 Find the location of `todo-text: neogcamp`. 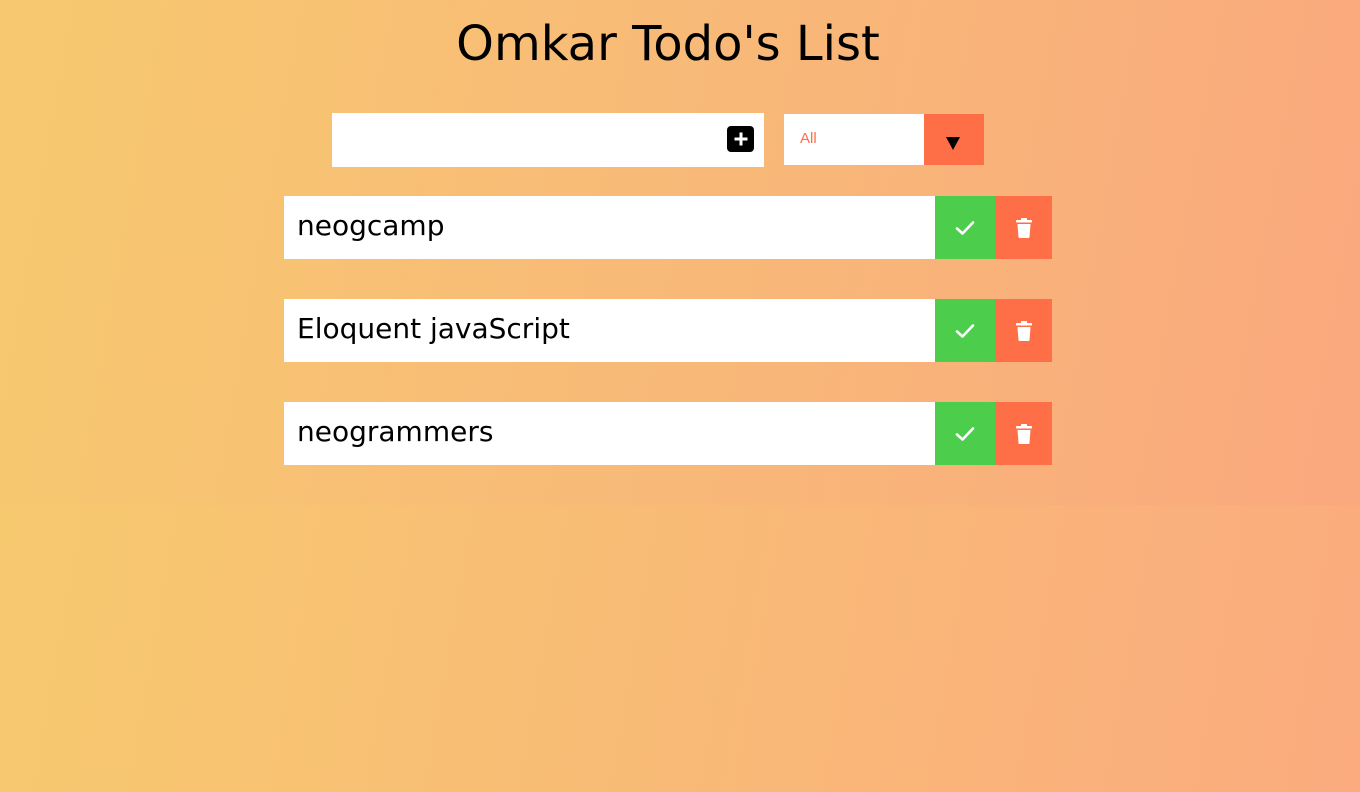

todo-text: neogcamp is located at coordinates (371, 225).